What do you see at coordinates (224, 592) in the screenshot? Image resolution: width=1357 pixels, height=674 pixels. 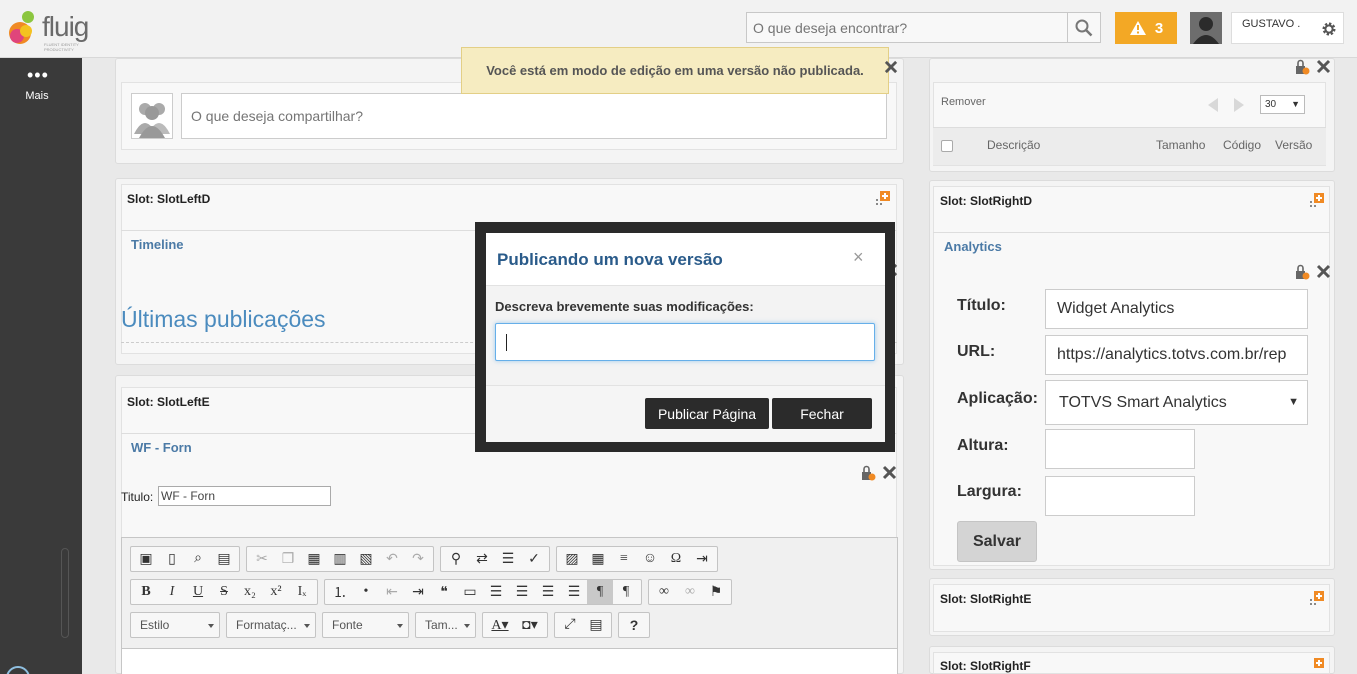 I see `strike-icon: S` at bounding box center [224, 592].